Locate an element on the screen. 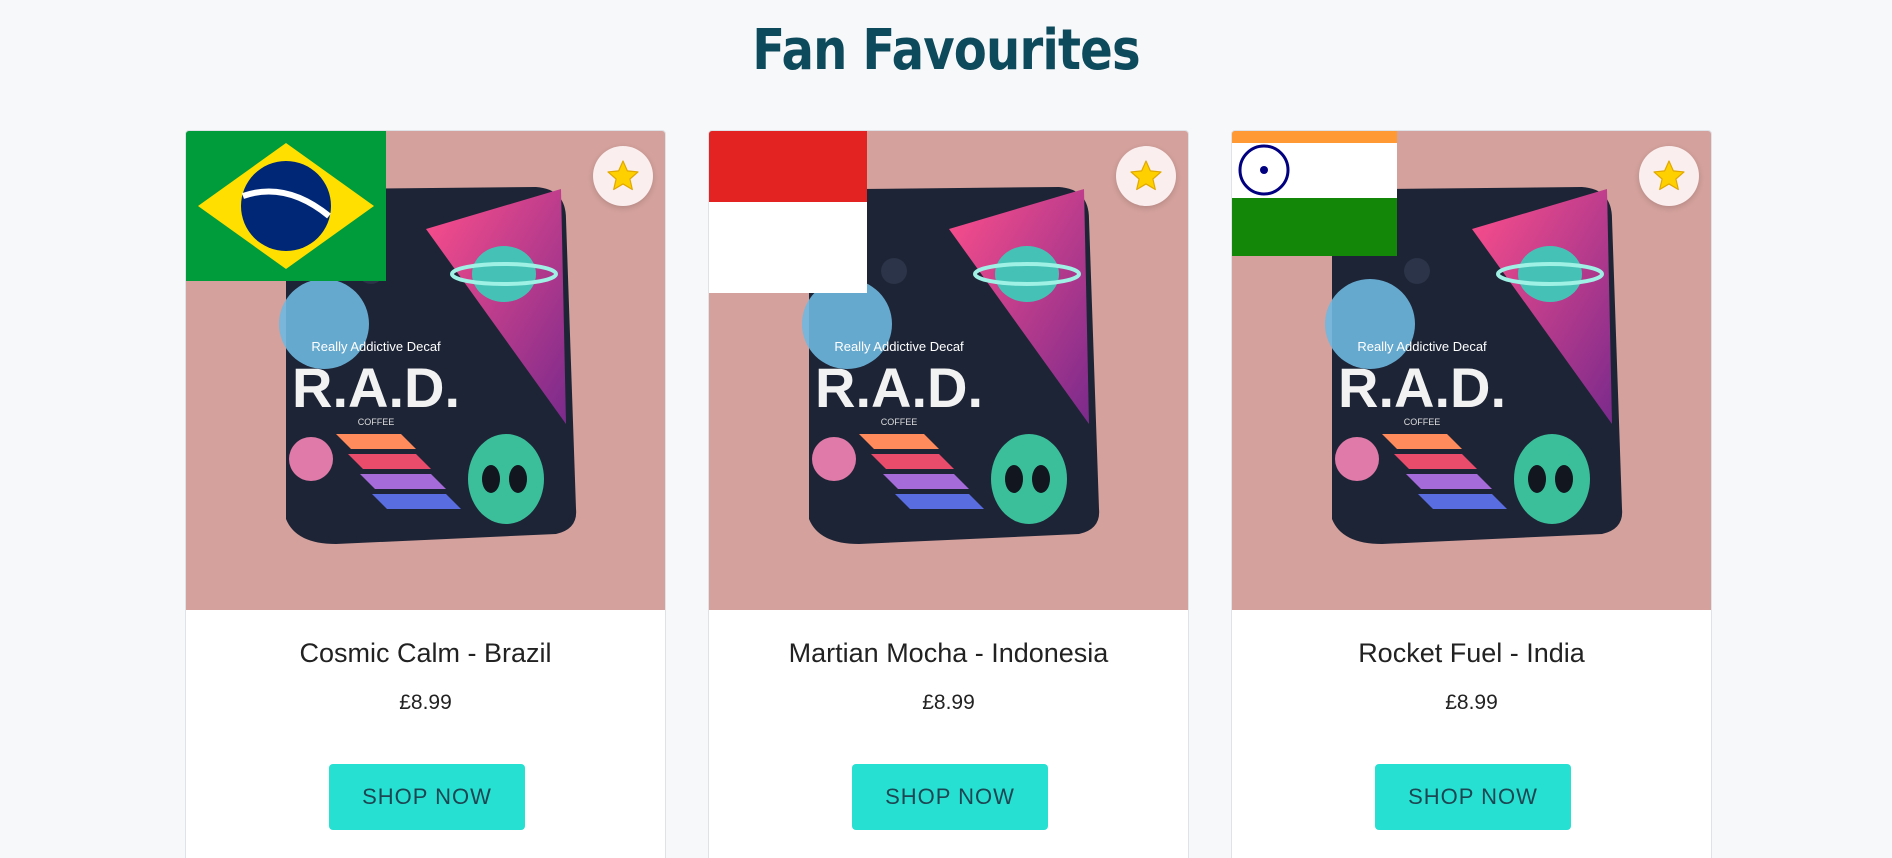 This screenshot has height=858, width=1892. indonesia-flag is located at coordinates (788, 212).